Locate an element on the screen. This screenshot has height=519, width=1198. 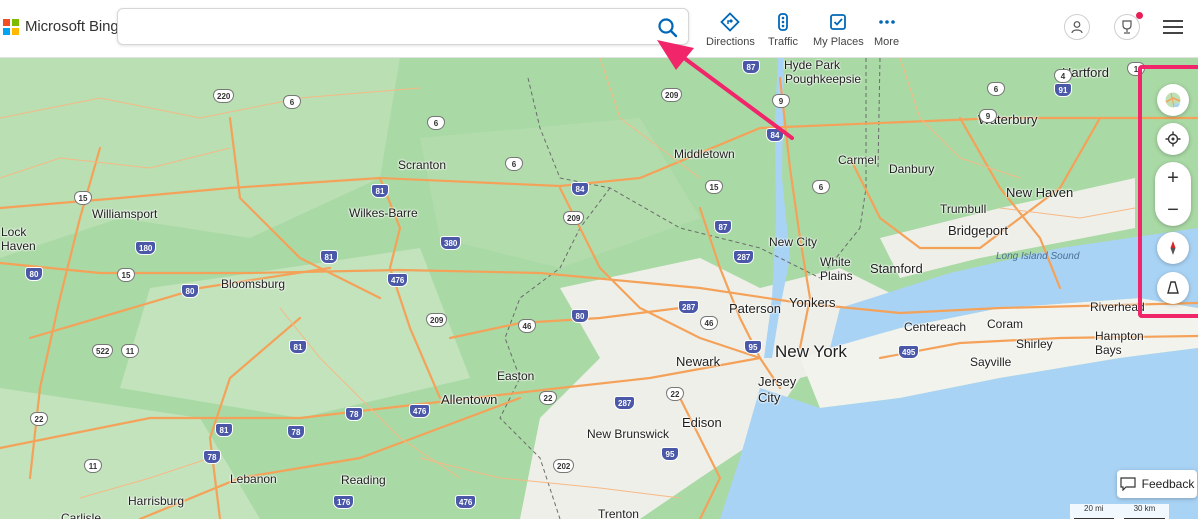
feedback-button: Feedback is located at coordinates (1157, 484).